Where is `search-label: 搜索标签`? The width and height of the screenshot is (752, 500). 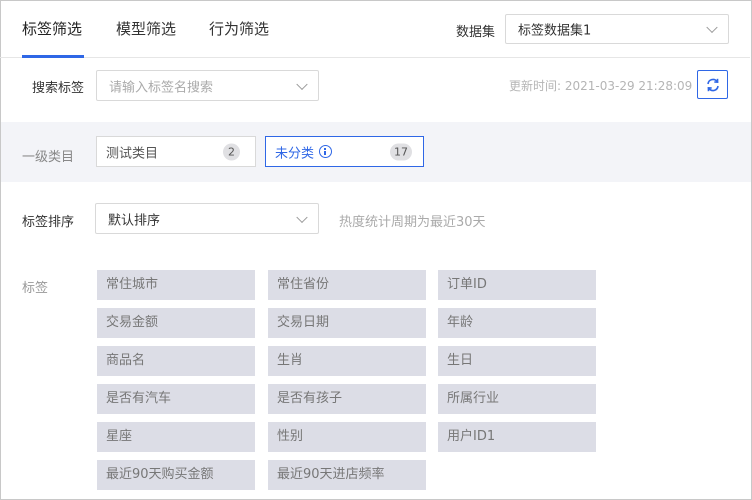
search-label: 搜索标签 is located at coordinates (58, 88).